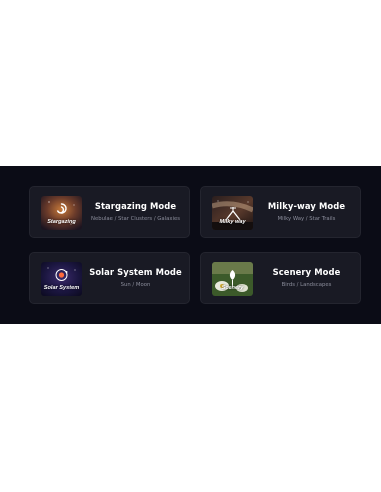 Image resolution: width=381 pixels, height=492 pixels. I want to click on stargazing-thumbnail-label: Stargazing, so click(61, 222).